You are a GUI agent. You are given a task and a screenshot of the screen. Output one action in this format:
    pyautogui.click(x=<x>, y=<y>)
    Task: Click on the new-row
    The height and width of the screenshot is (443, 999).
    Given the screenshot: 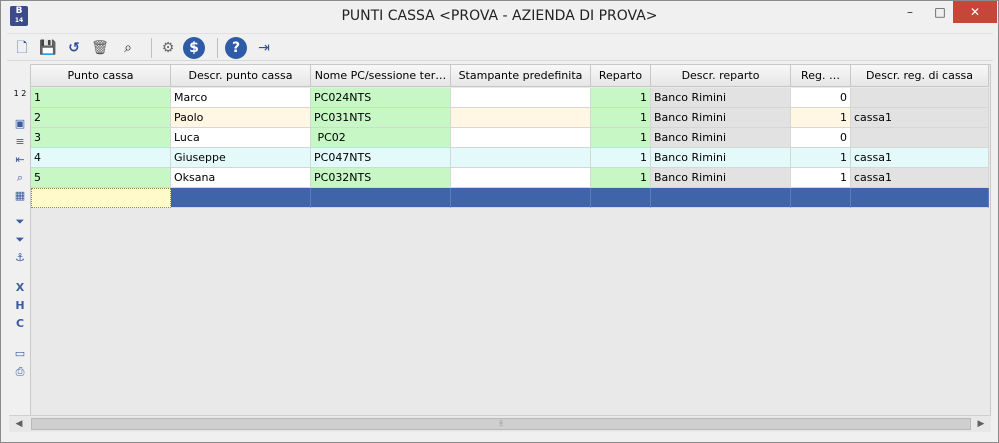 What is the action you would take?
    pyautogui.click(x=510, y=198)
    